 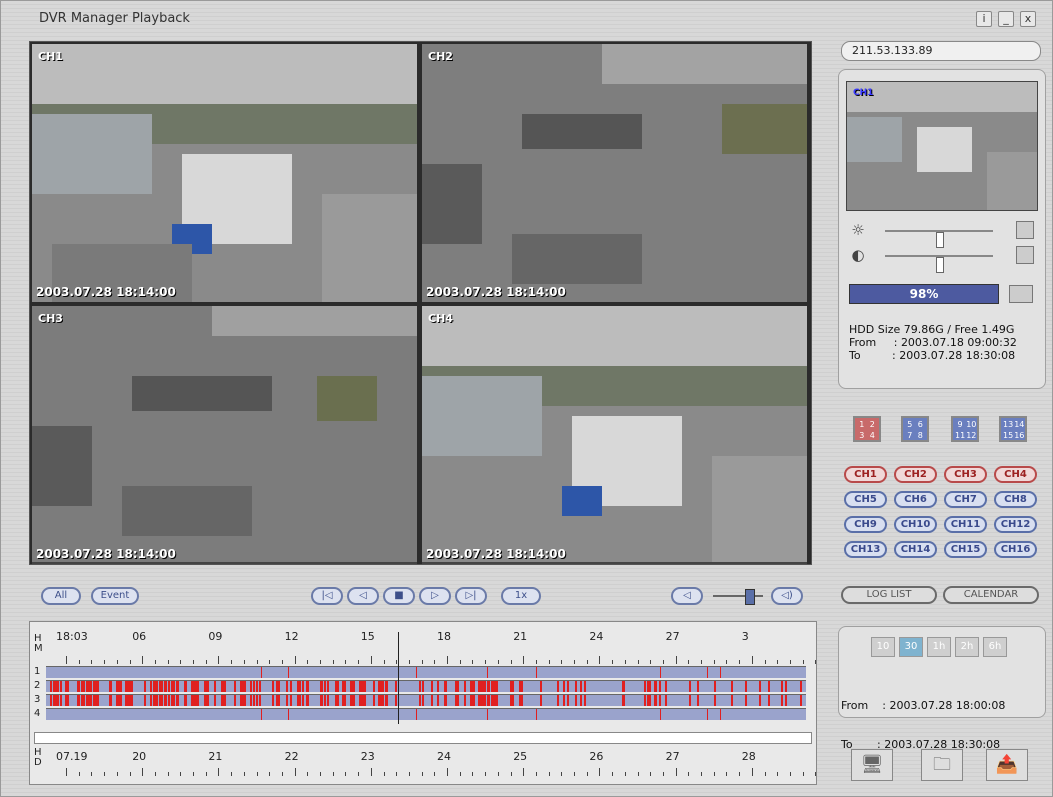 I want to click on skip-back-button: |◁, so click(x=327, y=596).